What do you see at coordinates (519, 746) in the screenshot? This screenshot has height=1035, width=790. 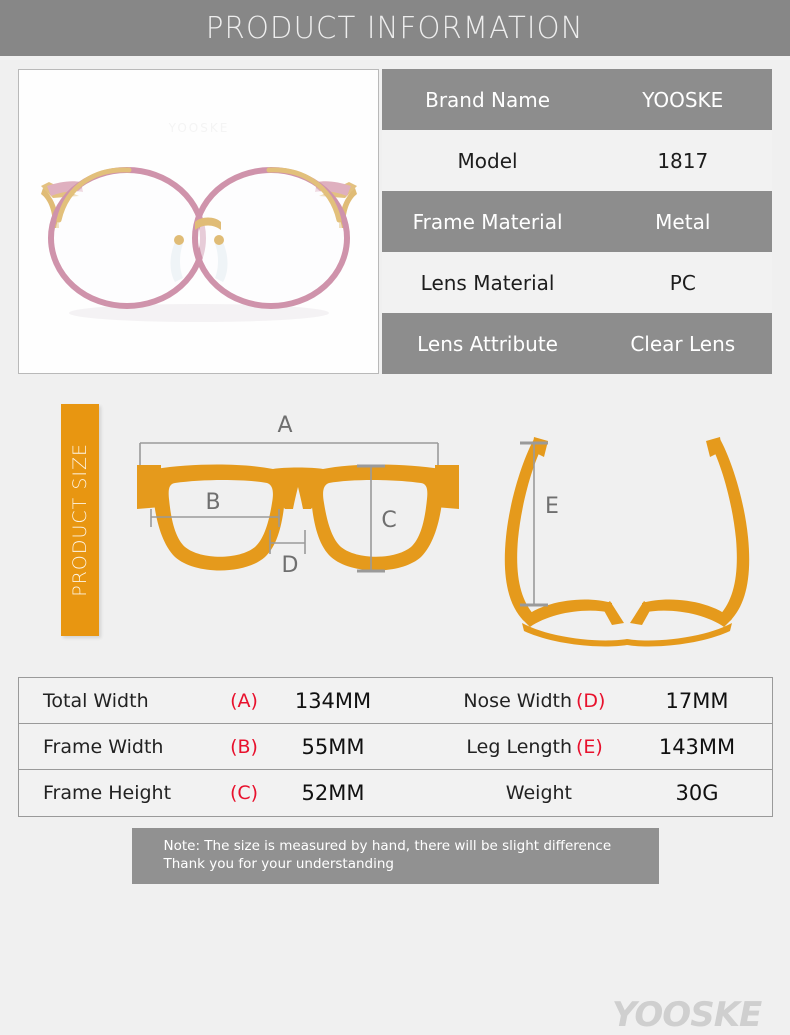 I see `measurement-name: Leg Length` at bounding box center [519, 746].